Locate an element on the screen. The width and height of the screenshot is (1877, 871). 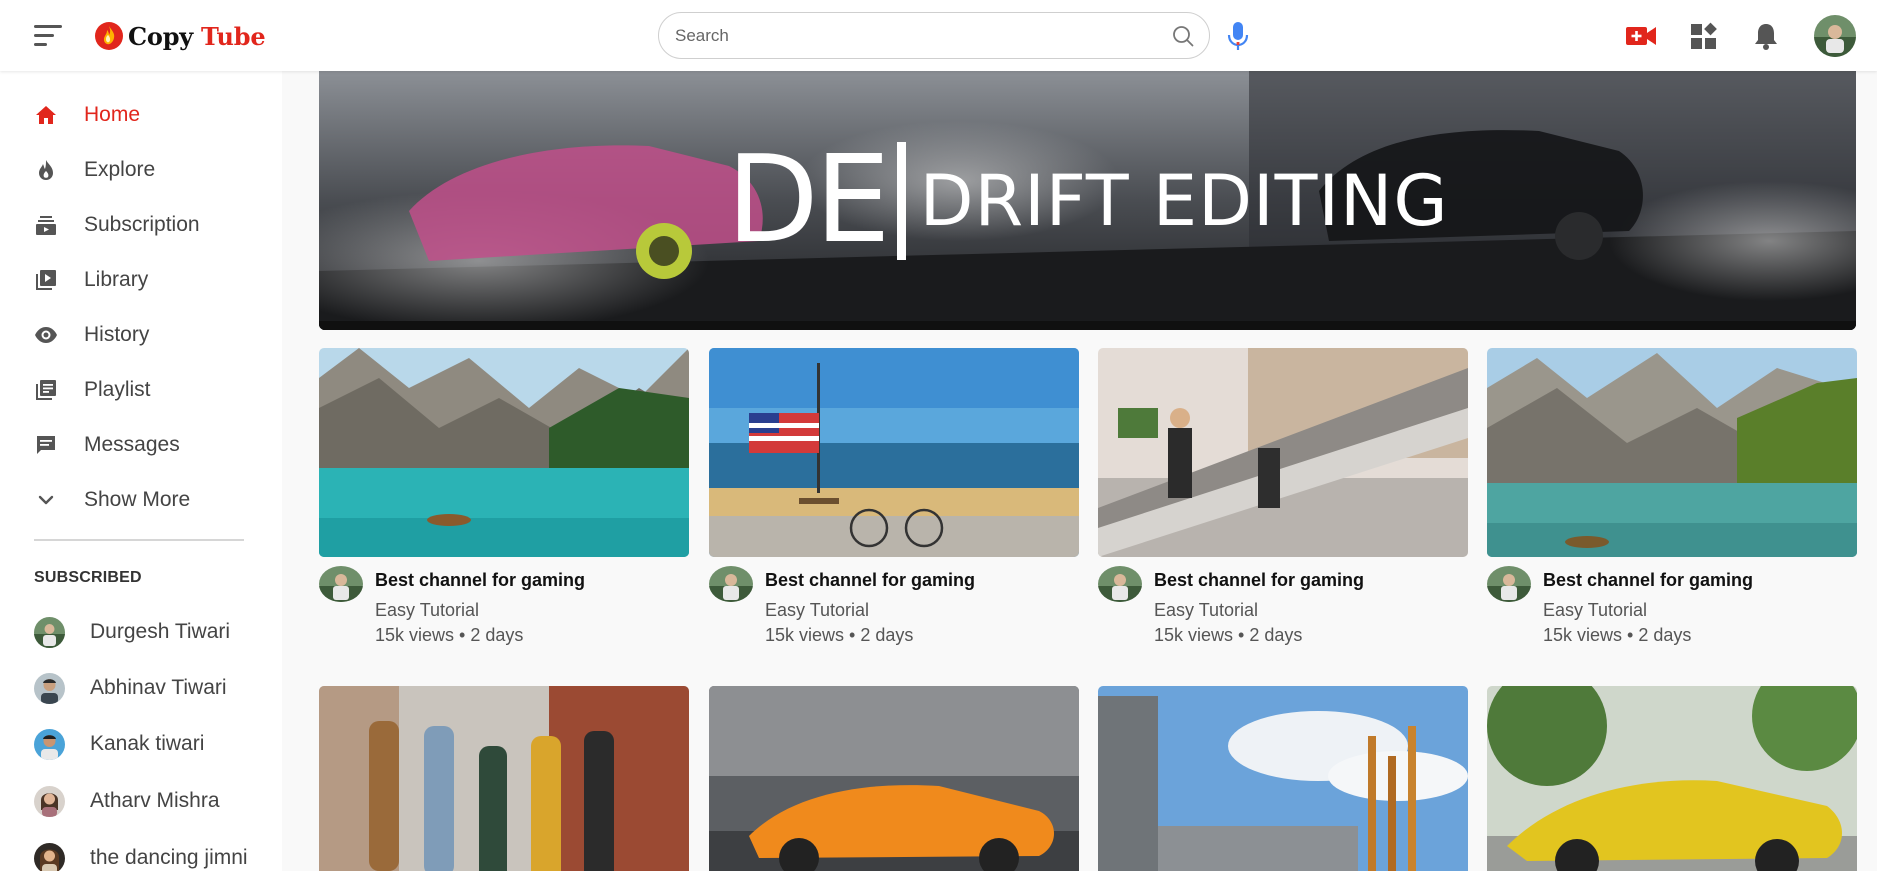
sidebar-item-subscription: Subscription is located at coordinates (141, 225).